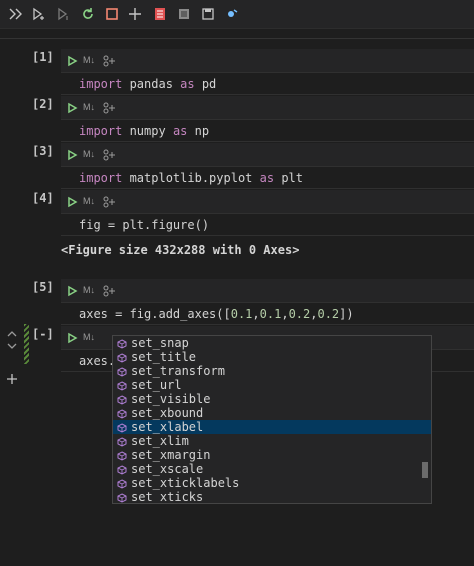  I want to click on code-token: np, so click(198, 131).